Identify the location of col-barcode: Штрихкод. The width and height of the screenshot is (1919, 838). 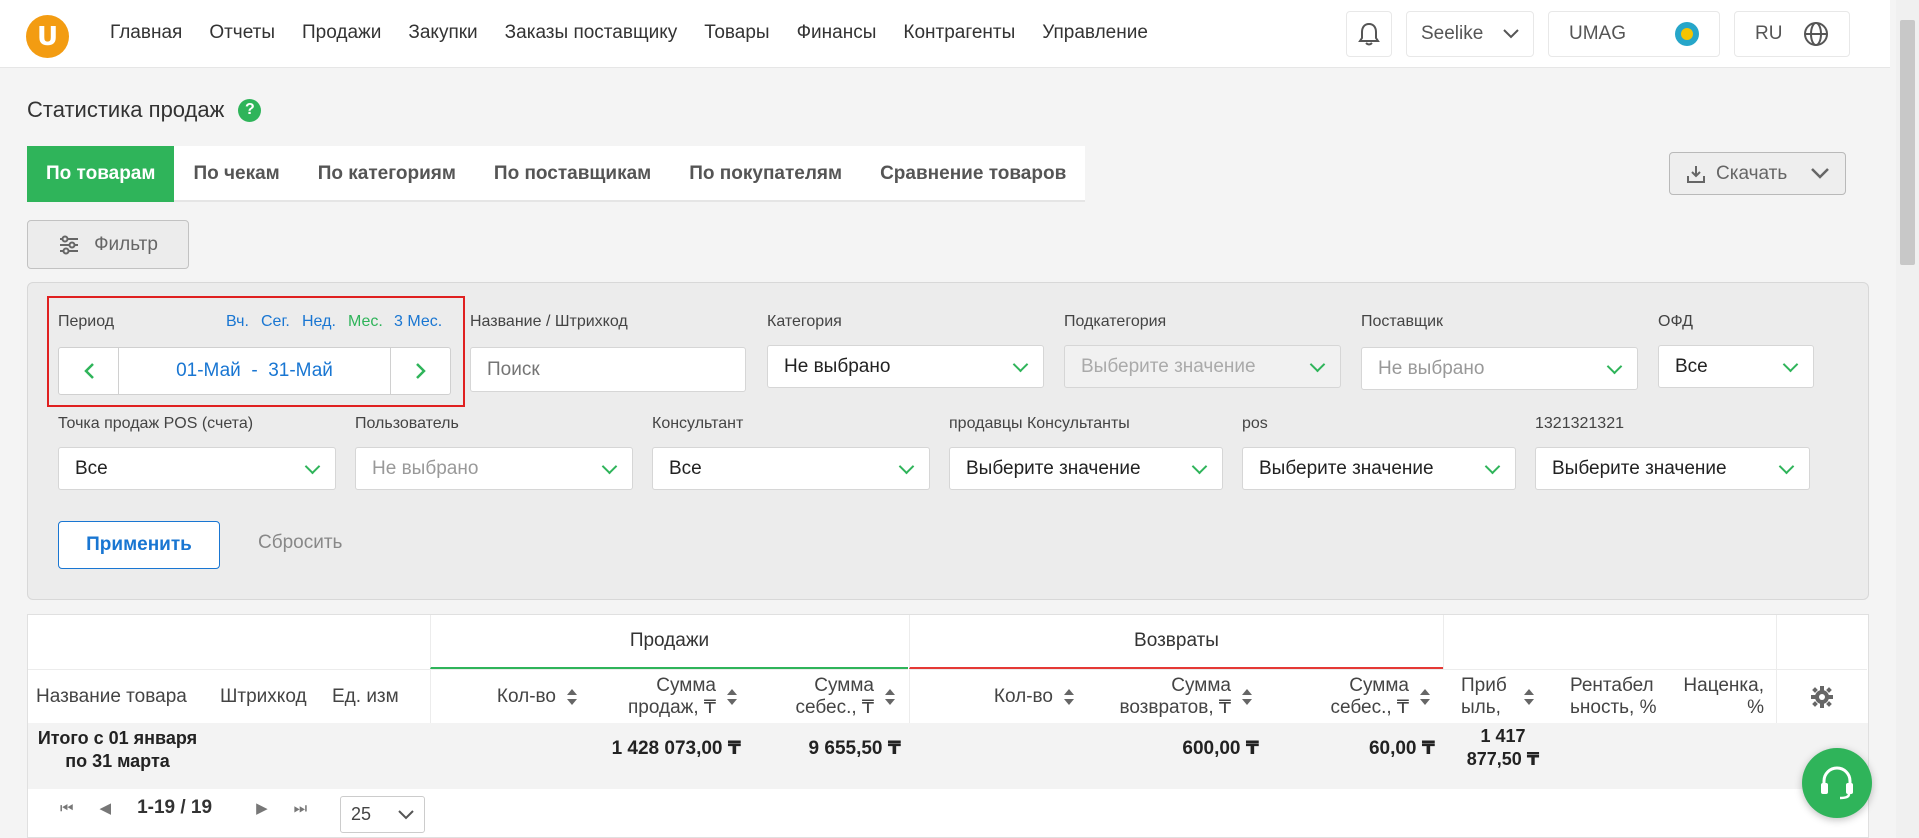
(266, 696).